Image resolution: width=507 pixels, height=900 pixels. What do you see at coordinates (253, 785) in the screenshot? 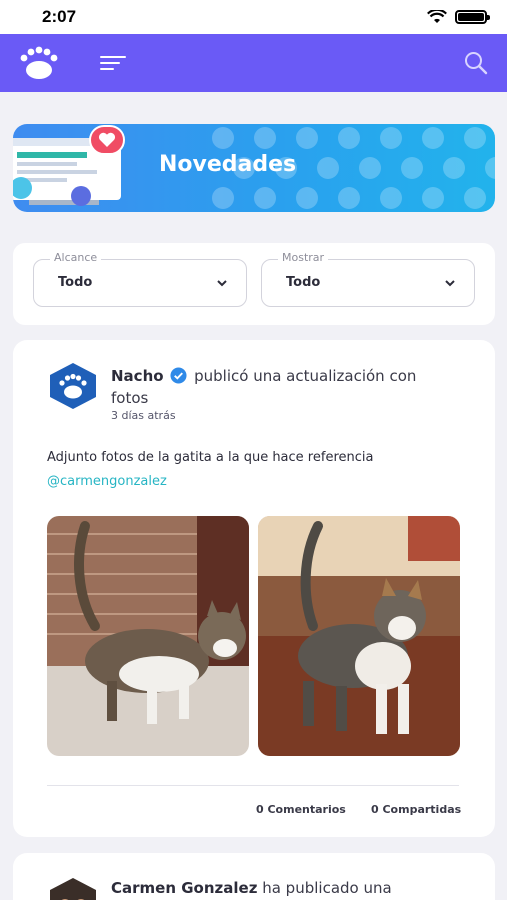
I see `divider` at bounding box center [253, 785].